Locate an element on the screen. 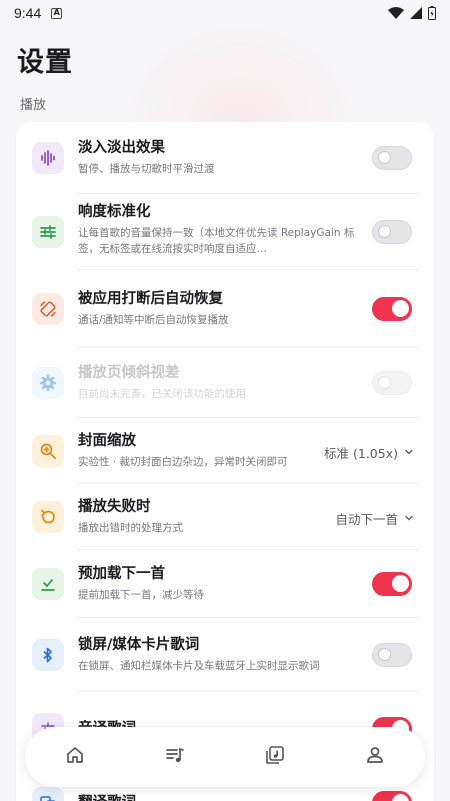 This screenshot has height=801, width=450. setting-row-7: 锁屏/媒体卡片歌词在锁屏、通知栏媒体卡片及车载蓝牙上实时显示歌词 is located at coordinates (225, 655).